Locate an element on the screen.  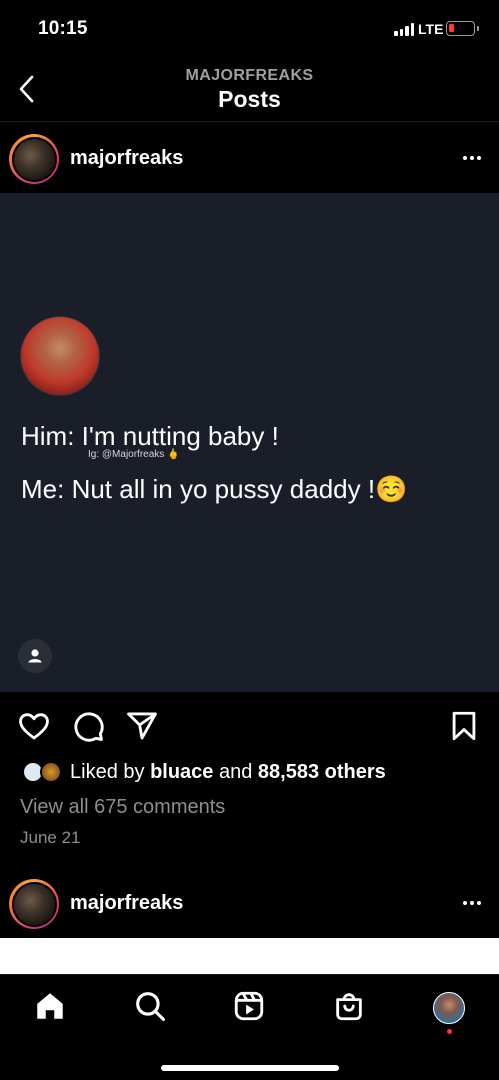
likes-summary: Liked by bluace and 88,583 others is located at coordinates (203, 772).